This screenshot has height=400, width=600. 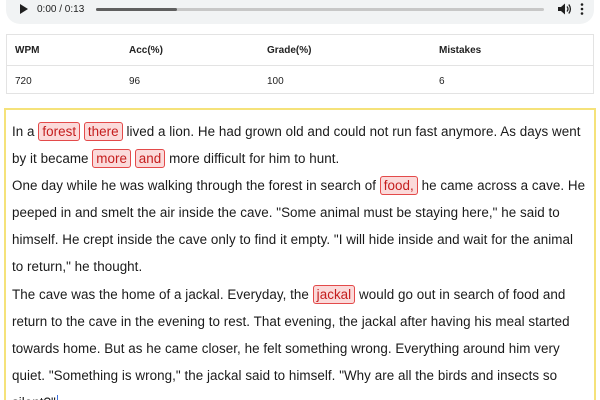 What do you see at coordinates (275, 81) in the screenshot?
I see `value-grade: 100` at bounding box center [275, 81].